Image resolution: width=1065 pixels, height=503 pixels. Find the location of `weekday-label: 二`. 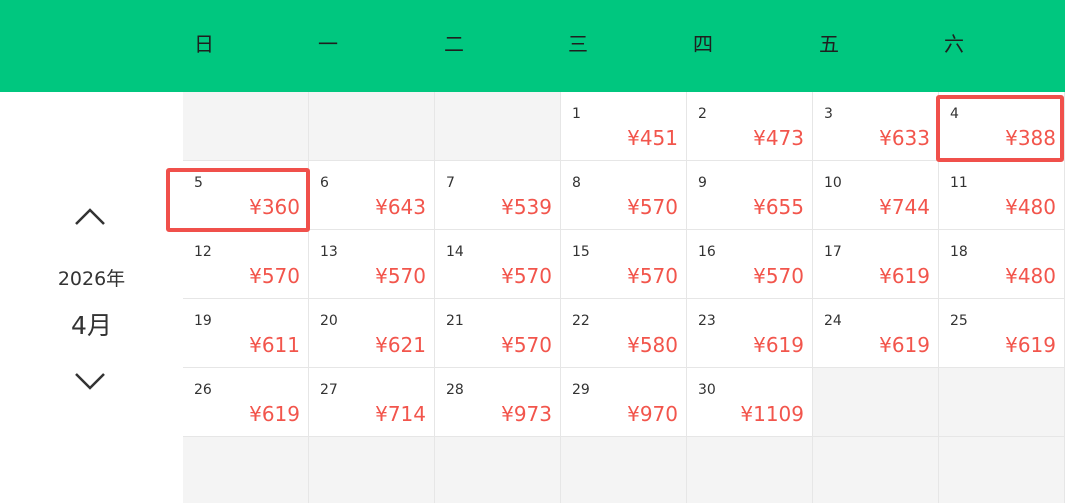

weekday-label: 二 is located at coordinates (454, 44).